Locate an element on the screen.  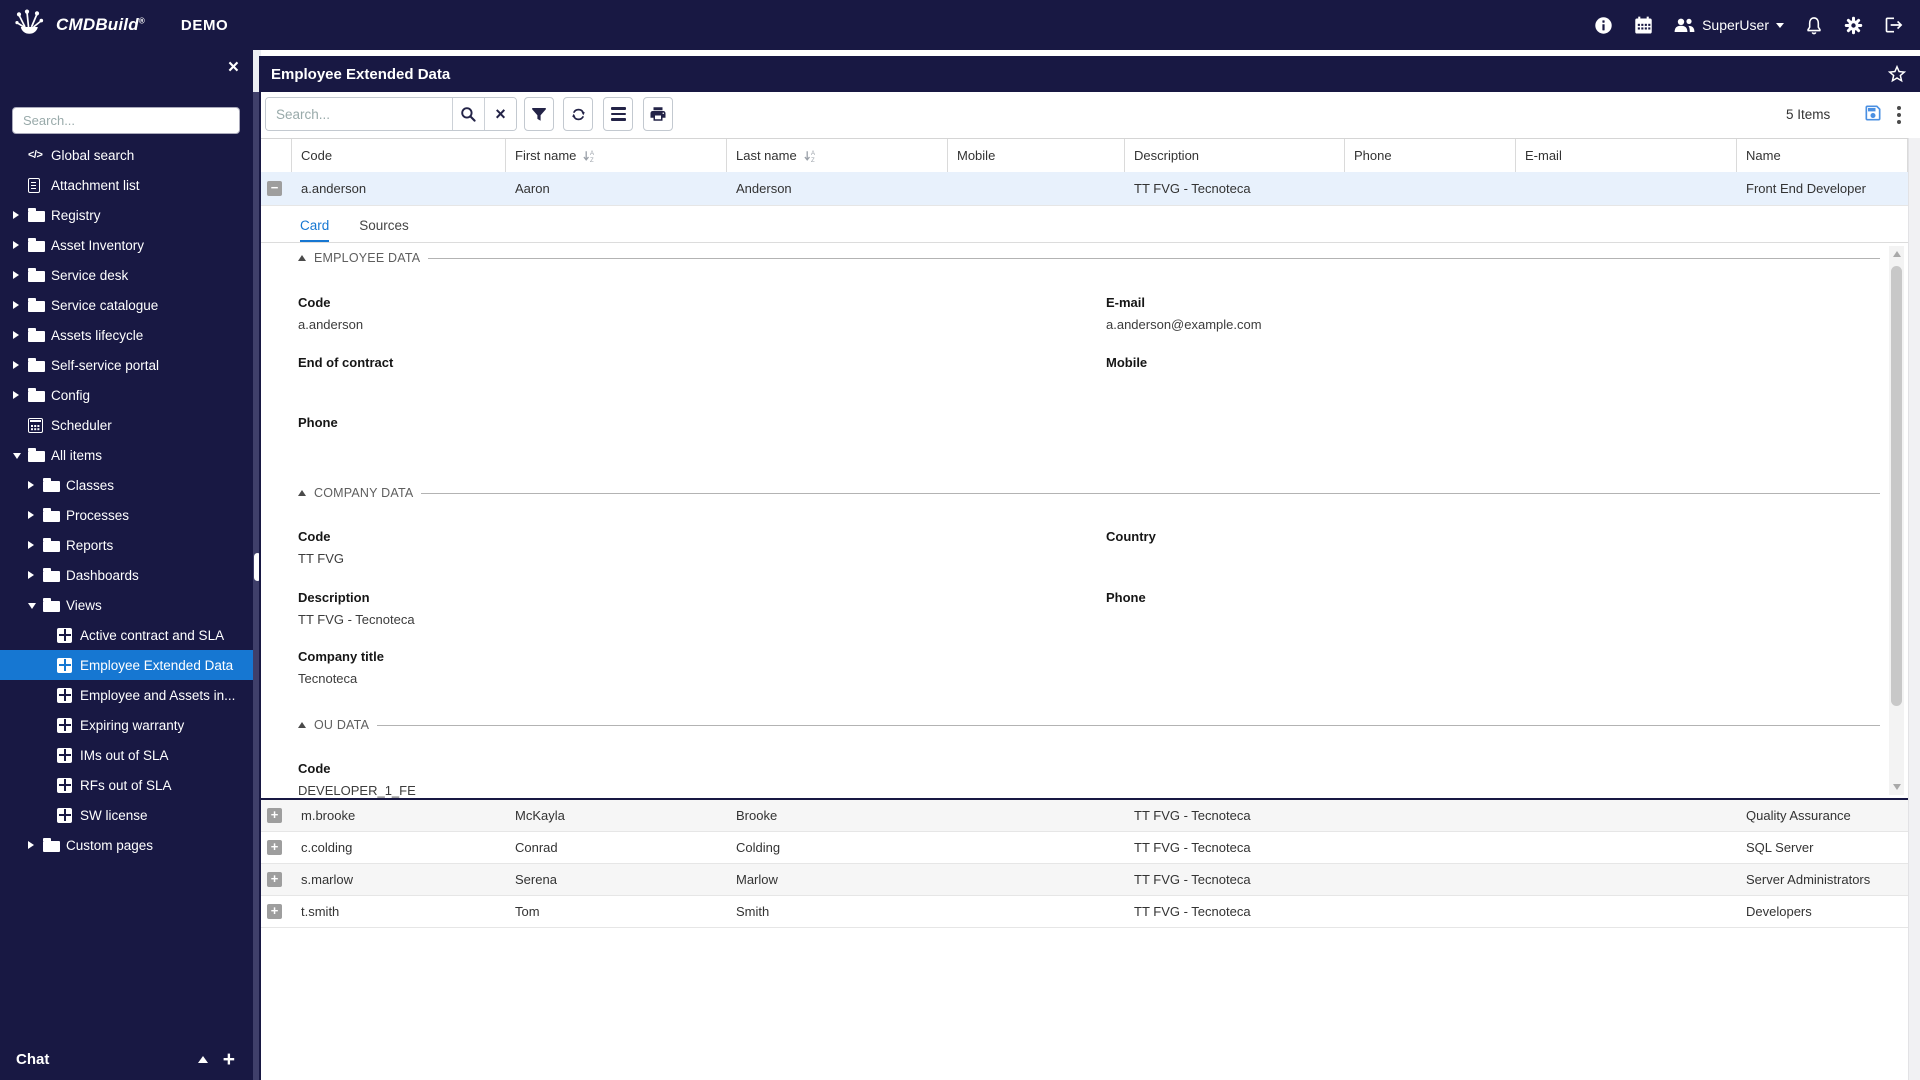
app-title: CMDBuild® is located at coordinates (100, 24).